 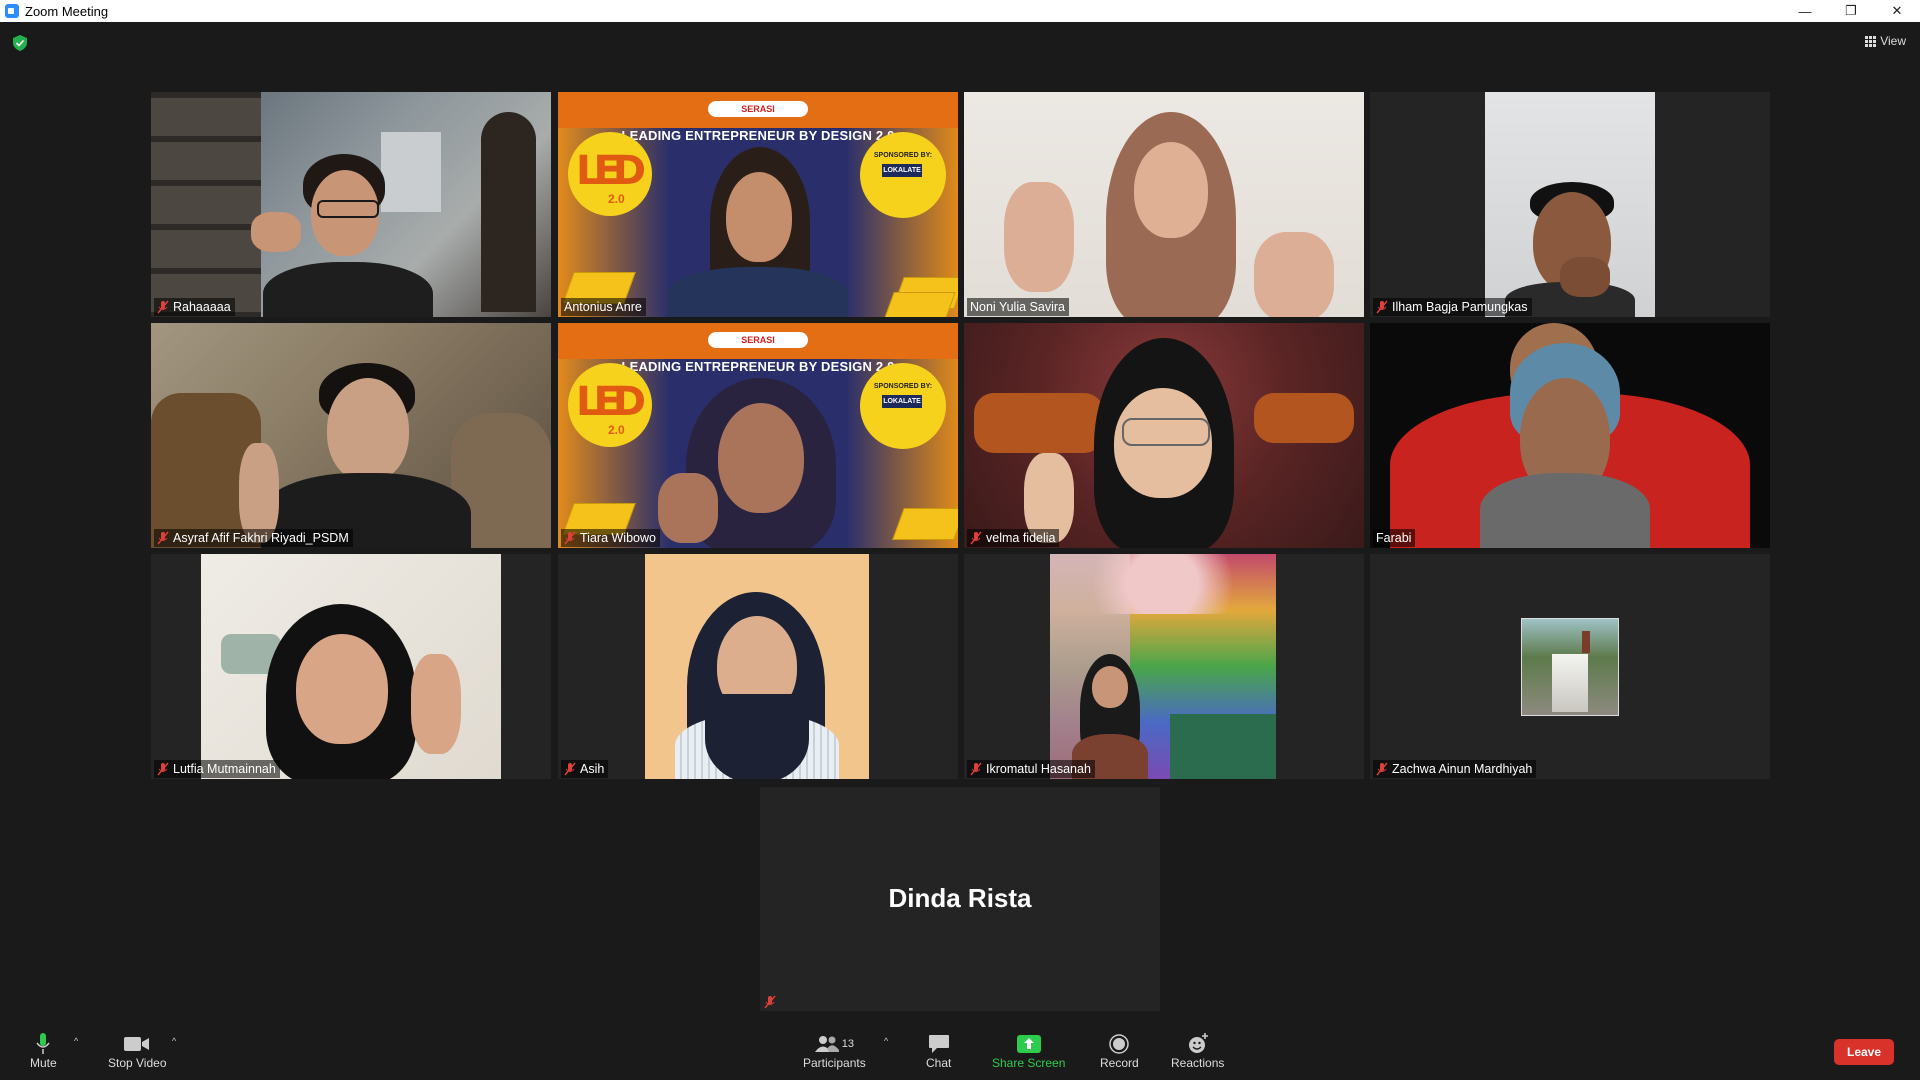 I want to click on microphone-icon, so click(x=43, y=1043).